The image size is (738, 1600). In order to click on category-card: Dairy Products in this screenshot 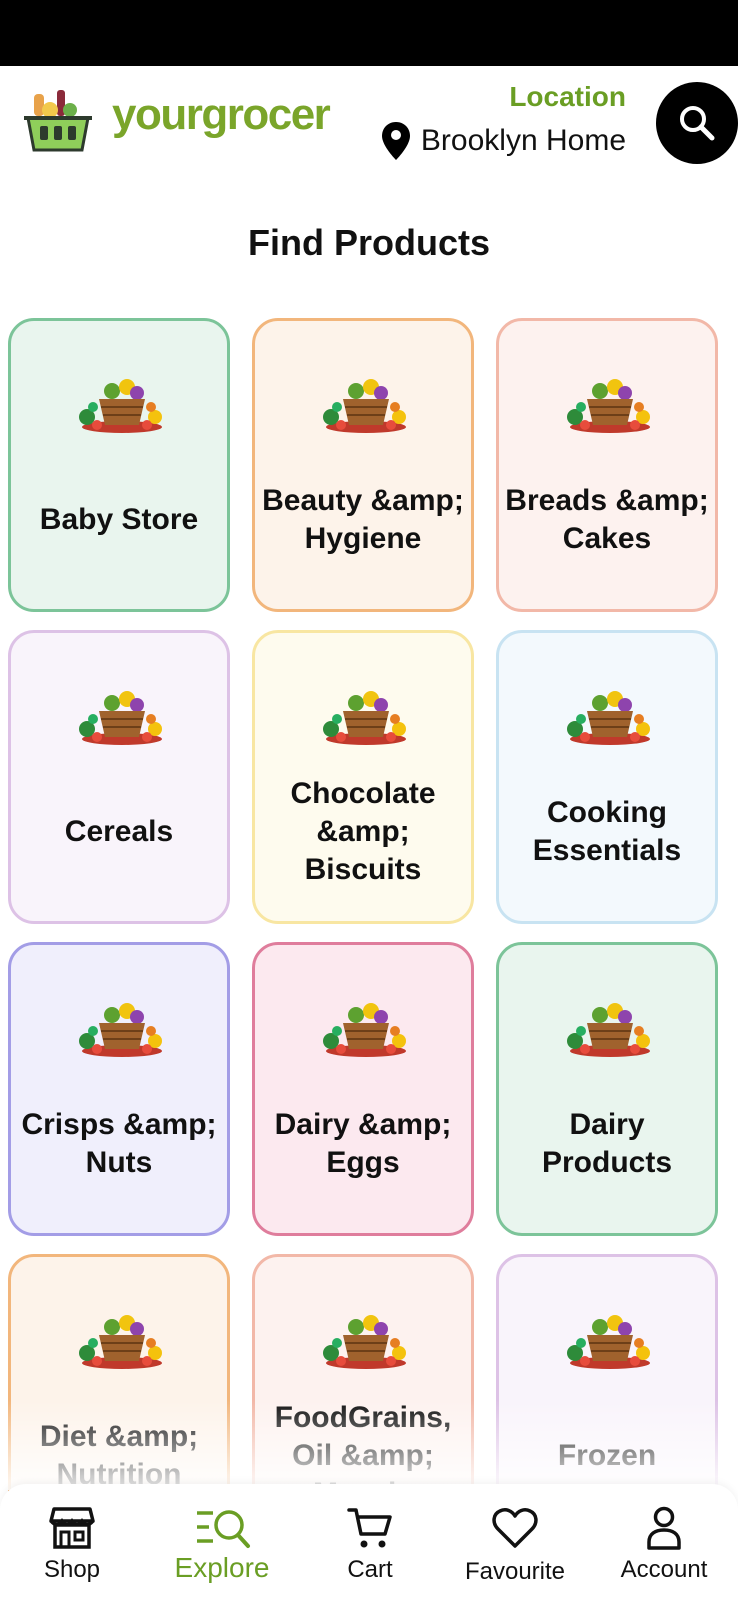, I will do `click(607, 1089)`.